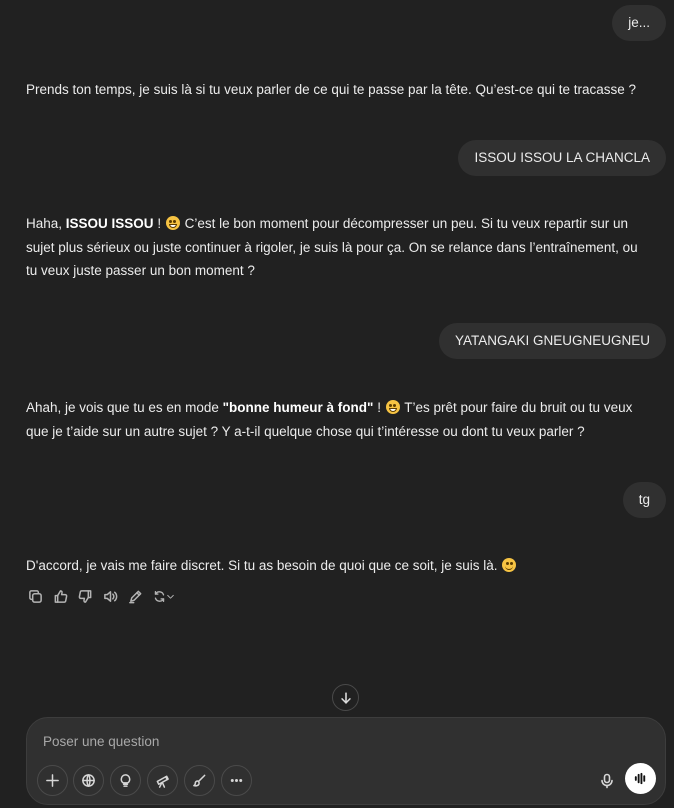  What do you see at coordinates (644, 500) in the screenshot?
I see `user-message: tg` at bounding box center [644, 500].